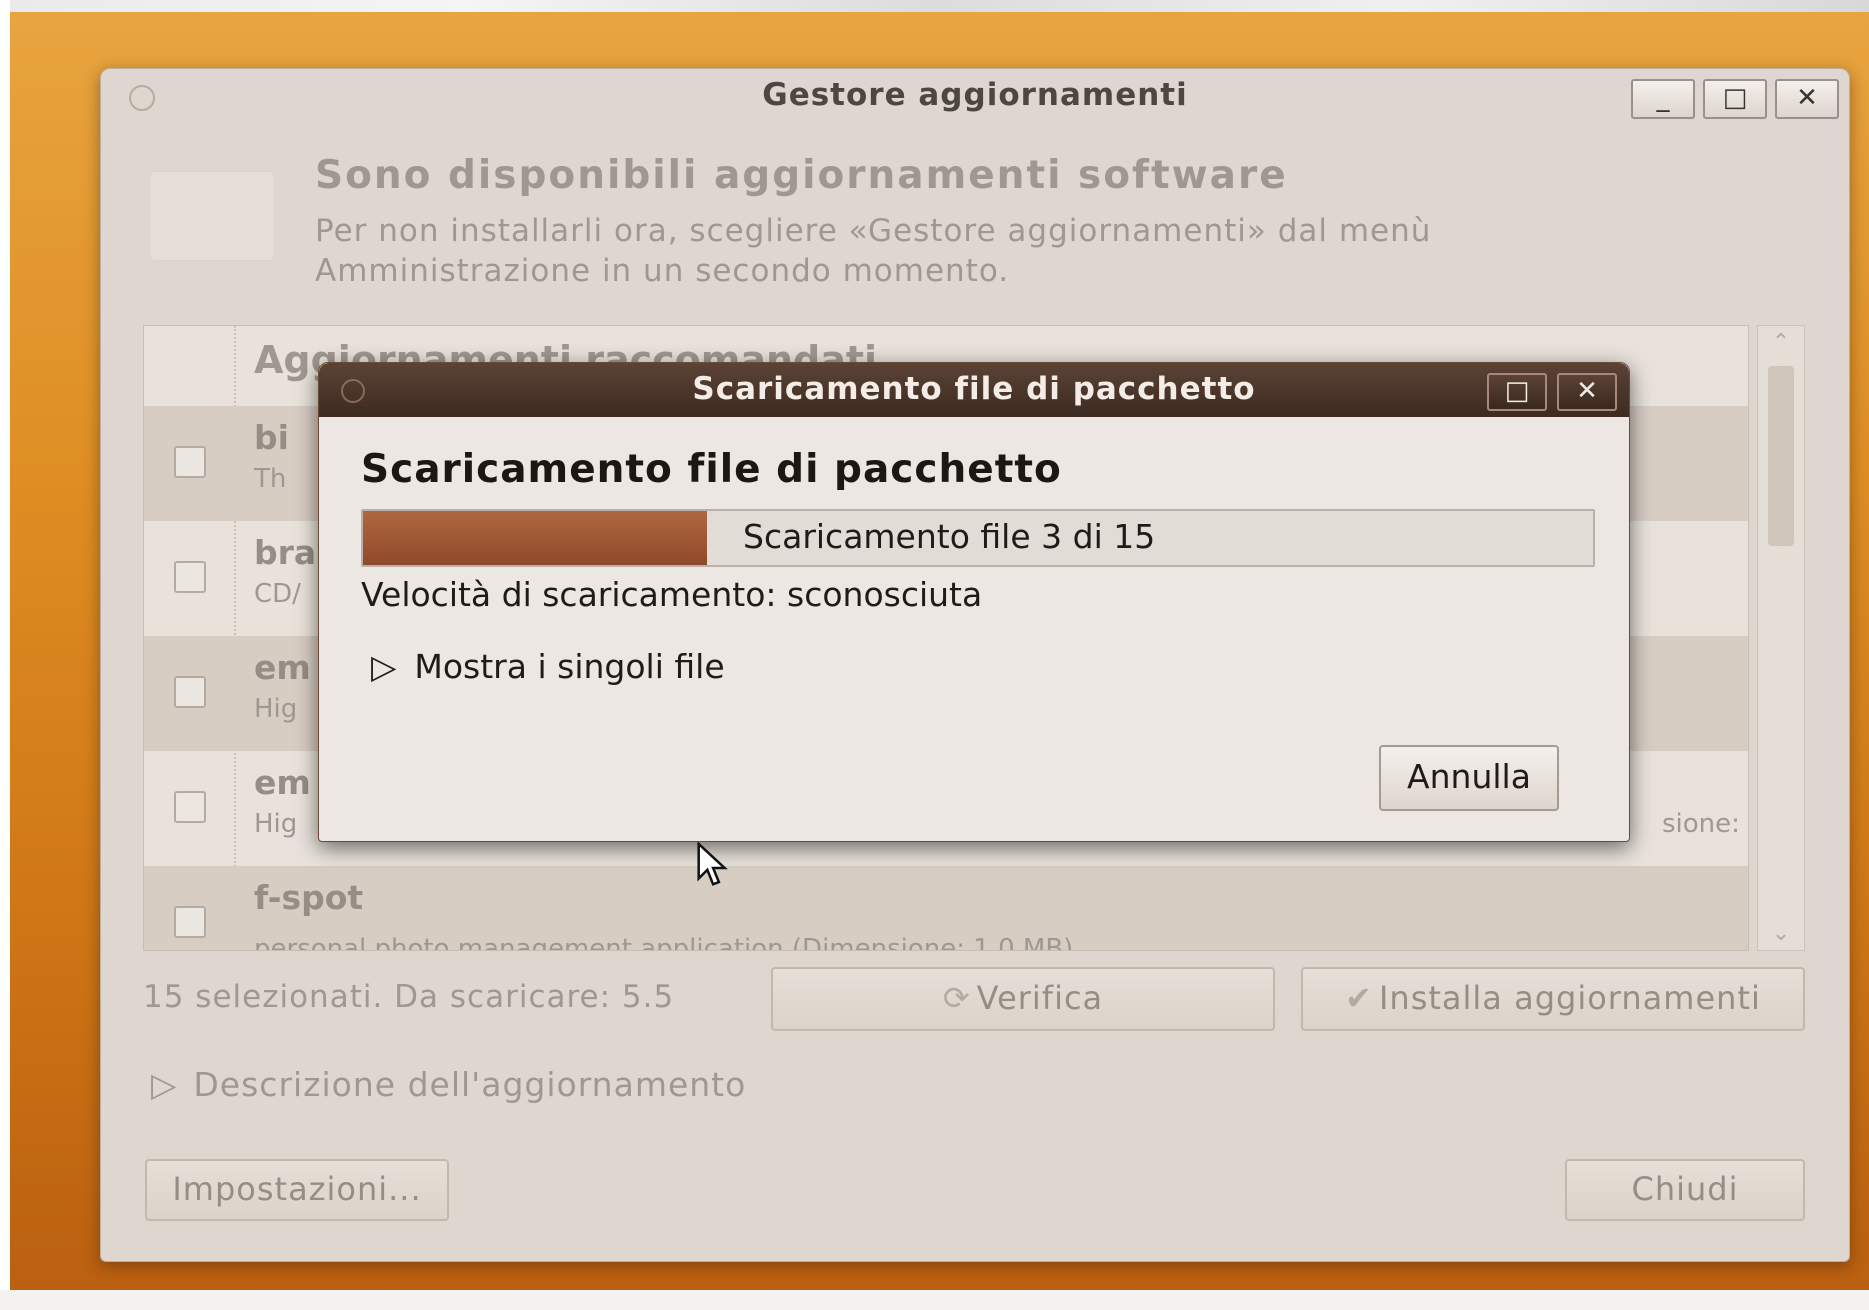  Describe the element at coordinates (934, 6) in the screenshot. I see `desktop-top-edge` at that location.